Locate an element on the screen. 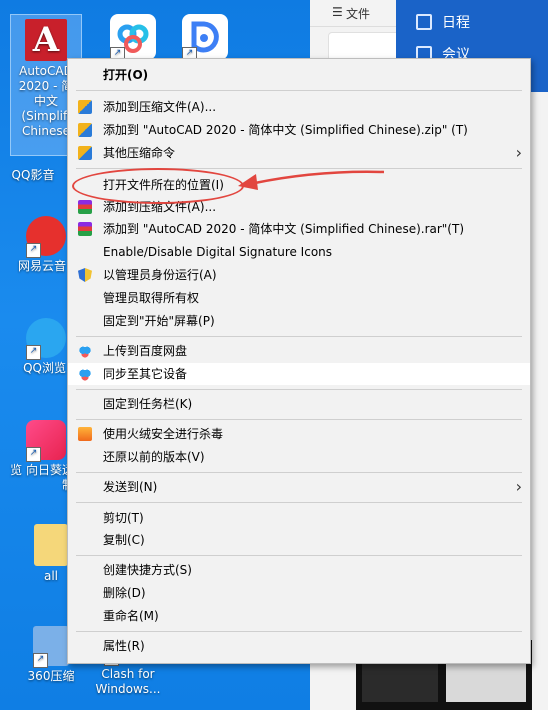  menu-item-label: 发送到(N) is located at coordinates (130, 487).